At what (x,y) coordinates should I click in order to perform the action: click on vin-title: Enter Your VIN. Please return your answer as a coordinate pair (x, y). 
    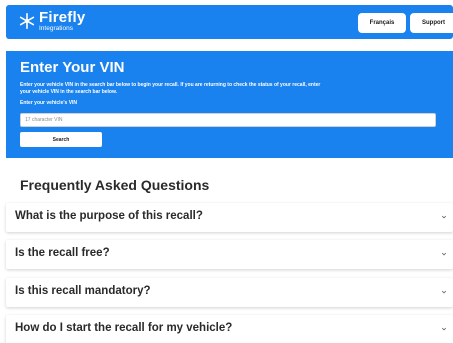
    Looking at the image, I should click on (72, 67).